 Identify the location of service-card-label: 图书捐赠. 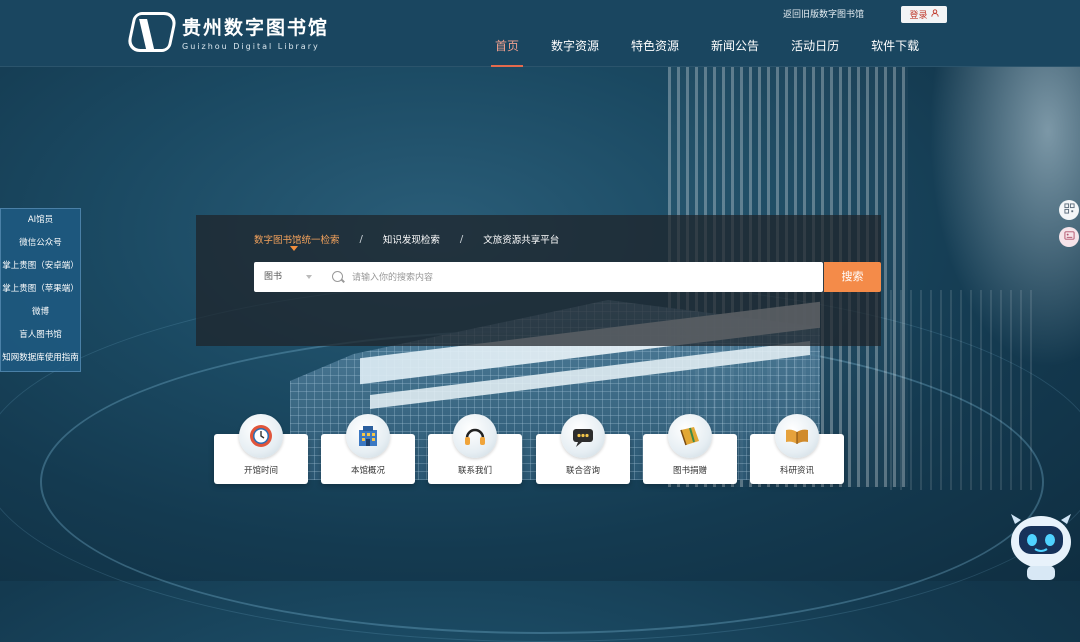
(689, 471).